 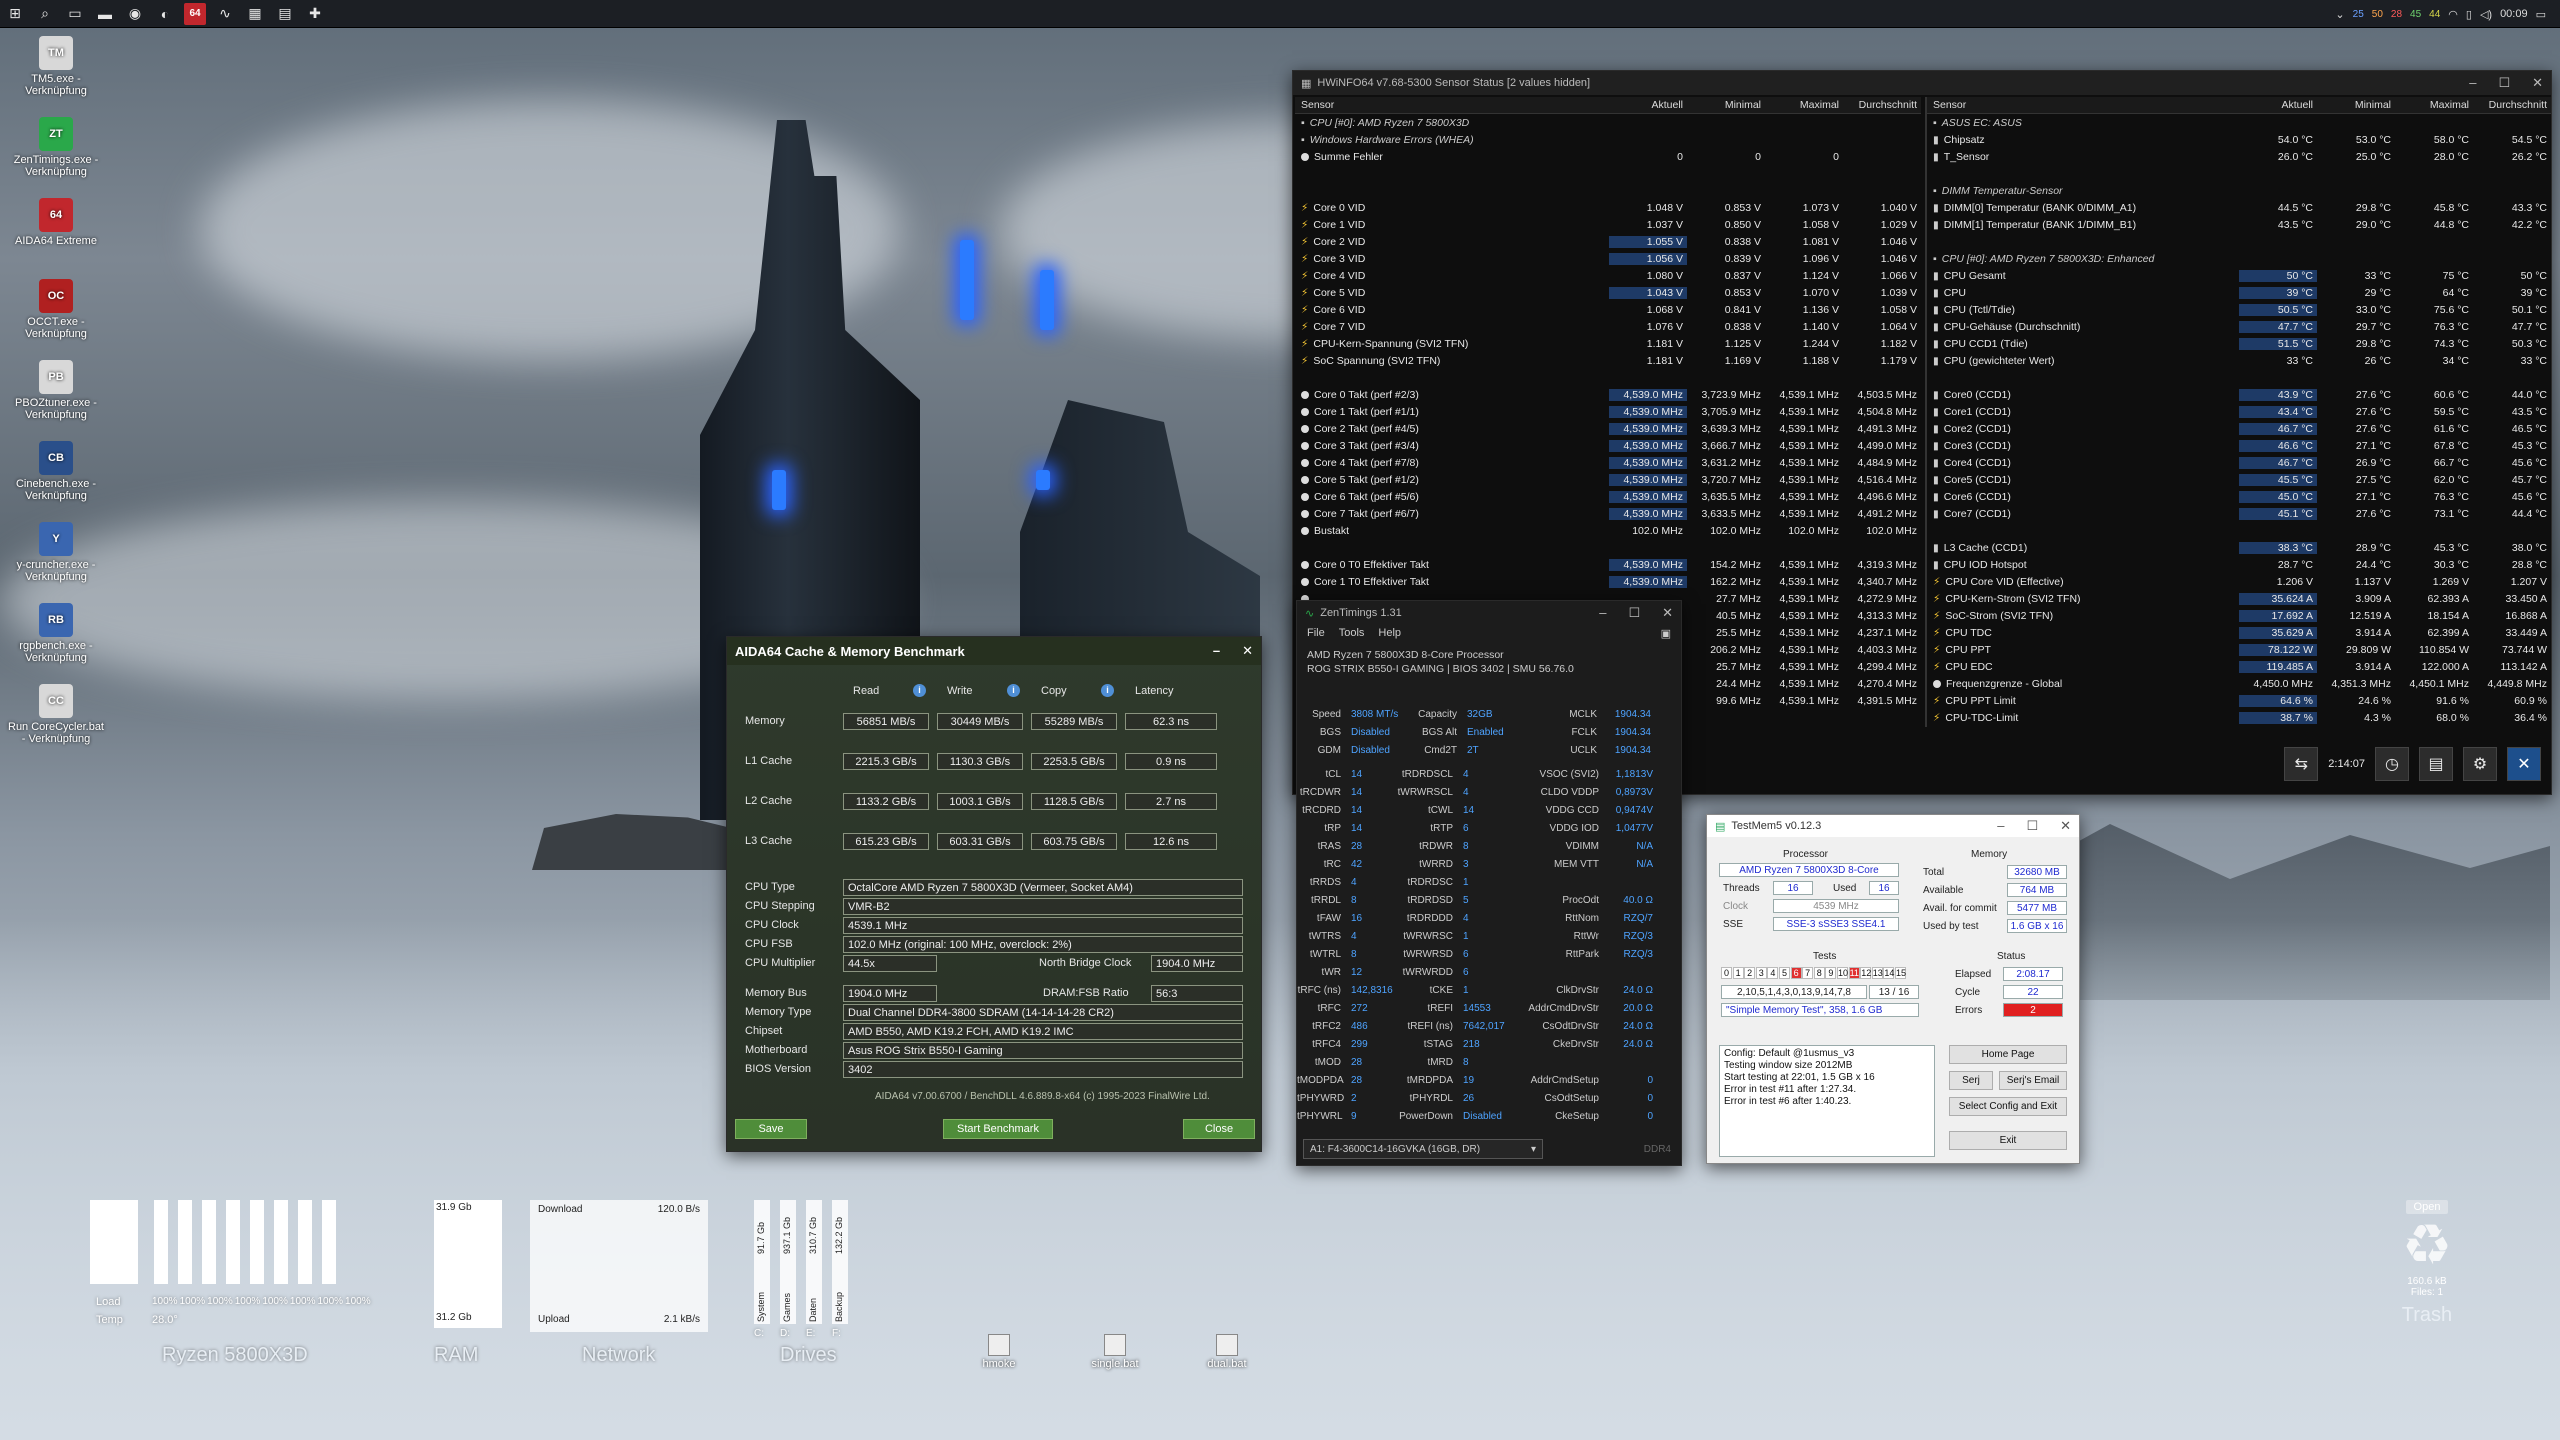 What do you see at coordinates (1489, 613) in the screenshot?
I see `zentimings-titlebar: ∿ ZenTimings 1.31 – ☐ ✕` at bounding box center [1489, 613].